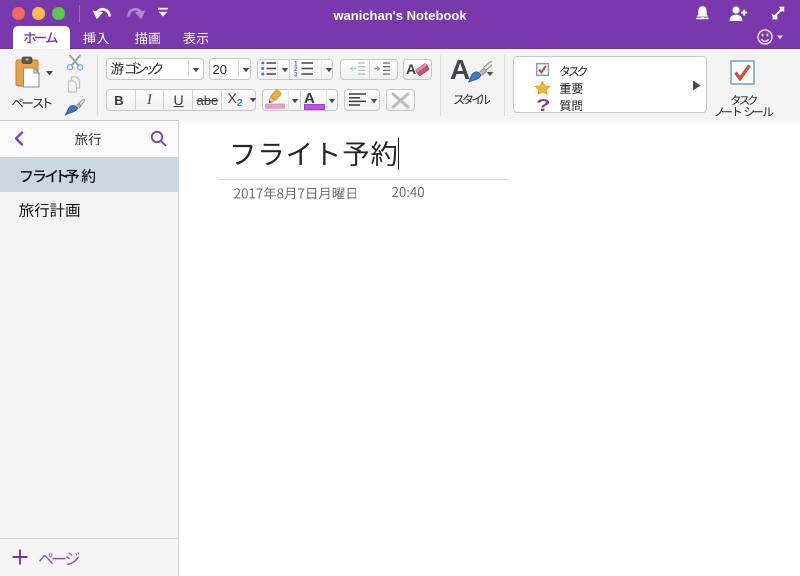  Describe the element at coordinates (411, 69) in the screenshot. I see `svg-text: A` at that location.